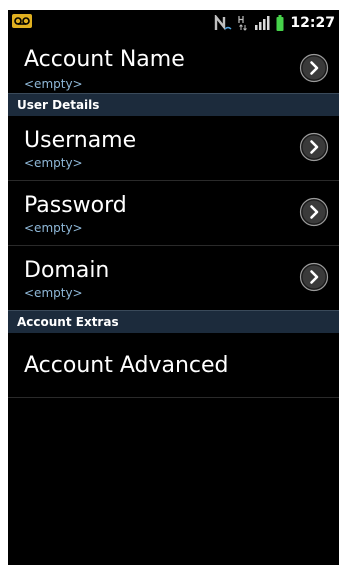 This screenshot has height=565, width=341. I want to click on pref-account-advanced: Account Advanced, so click(173, 365).